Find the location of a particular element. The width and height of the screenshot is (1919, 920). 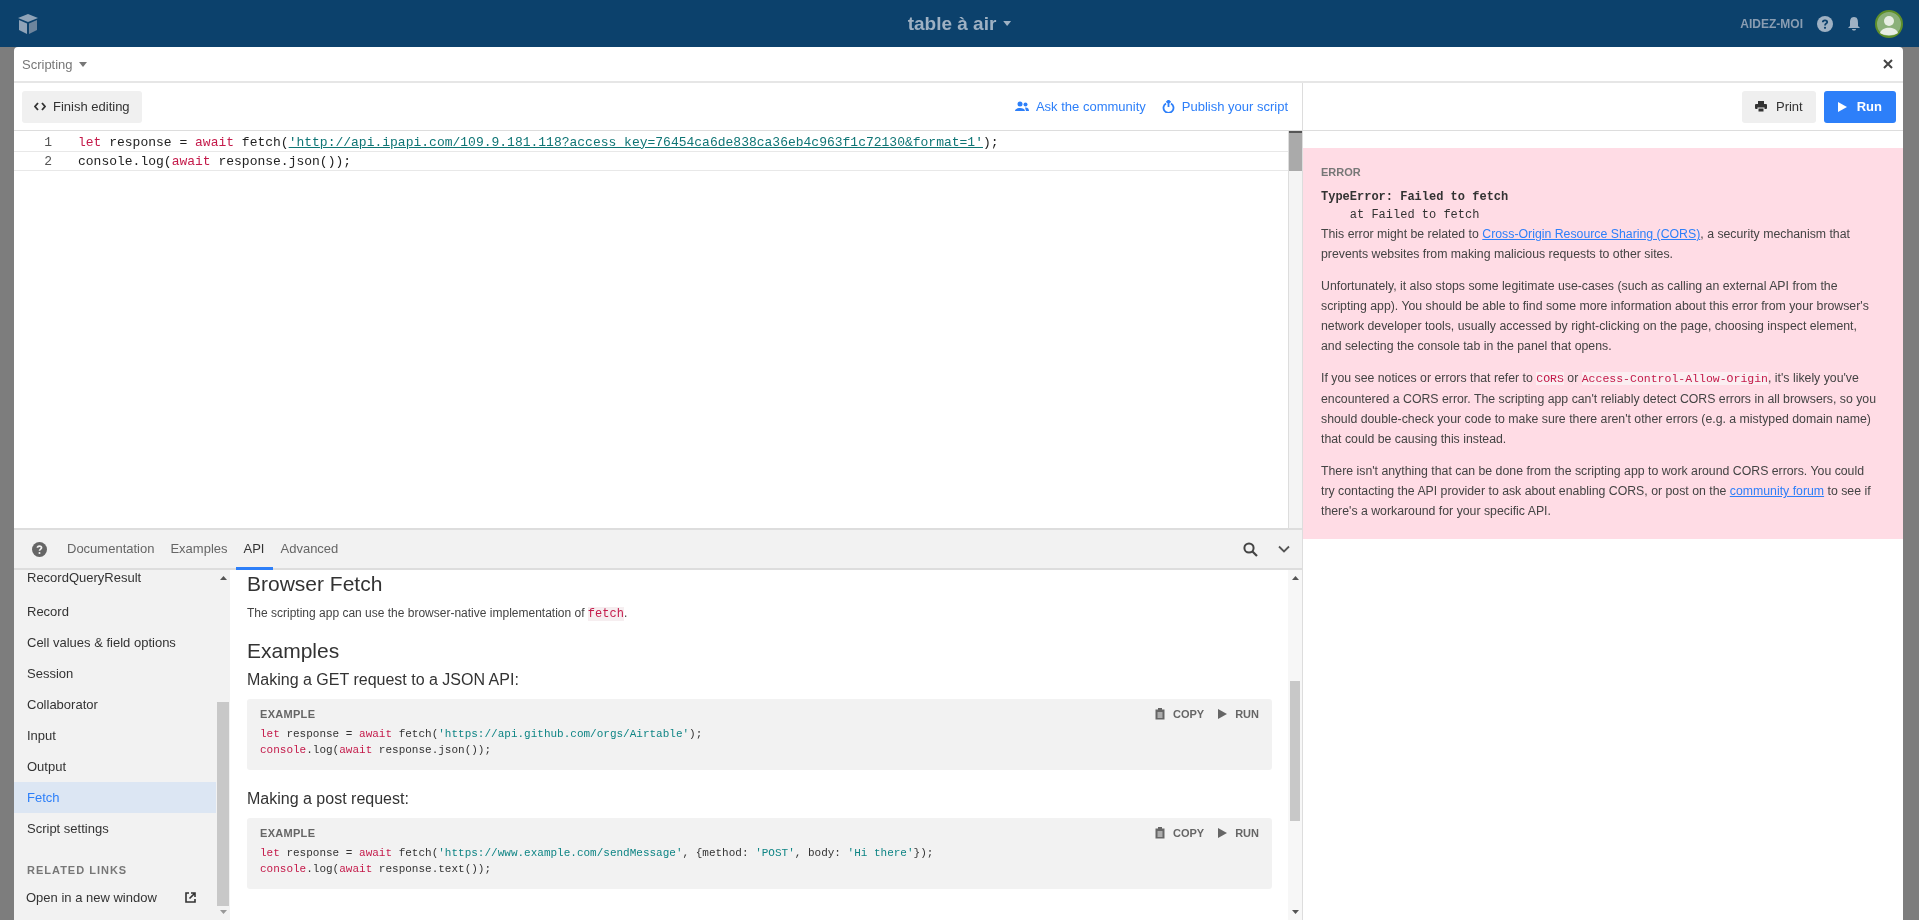

section-title: Examples is located at coordinates (294, 651).